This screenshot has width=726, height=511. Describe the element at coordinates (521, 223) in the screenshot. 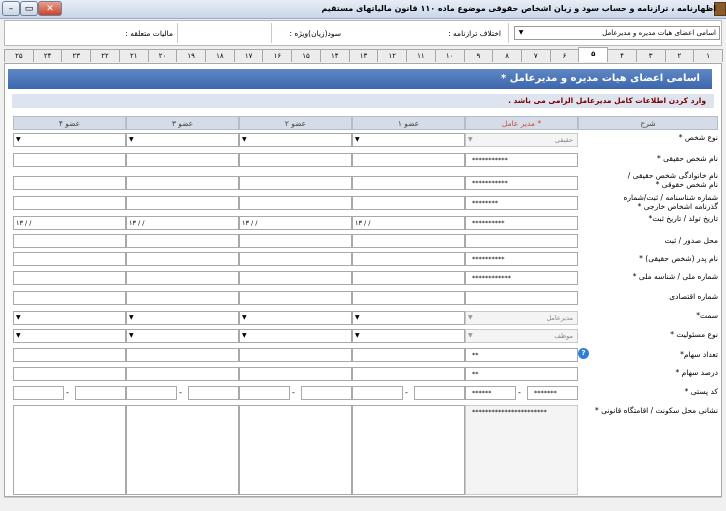

I see `tarikh-modir-input: **********` at that location.